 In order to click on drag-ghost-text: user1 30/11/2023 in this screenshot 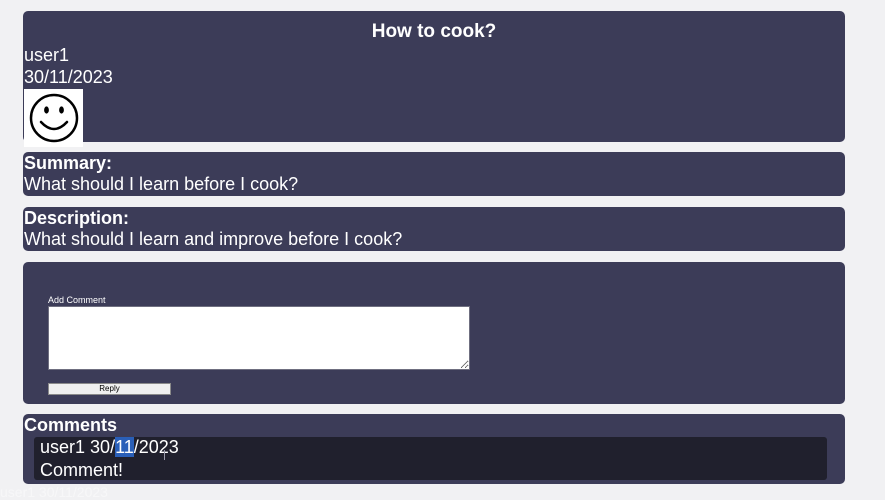, I will do `click(54, 492)`.